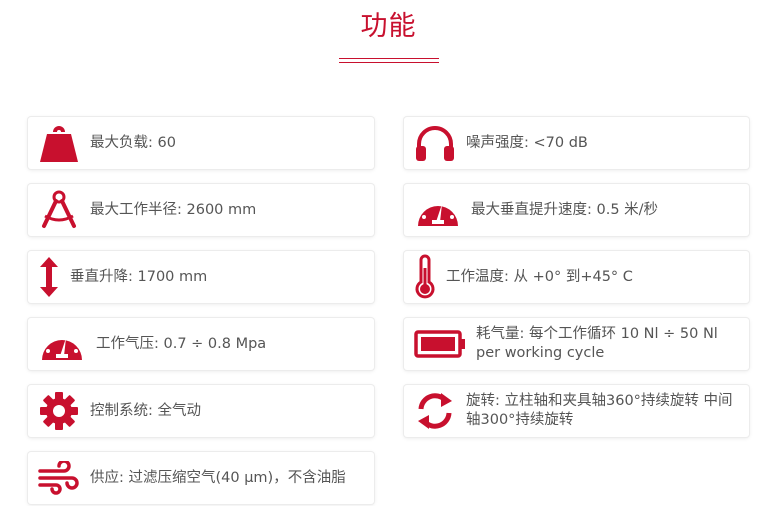 Image resolution: width=777 pixels, height=506 pixels. What do you see at coordinates (425, 277) in the screenshot?
I see `thermometer-icon` at bounding box center [425, 277].